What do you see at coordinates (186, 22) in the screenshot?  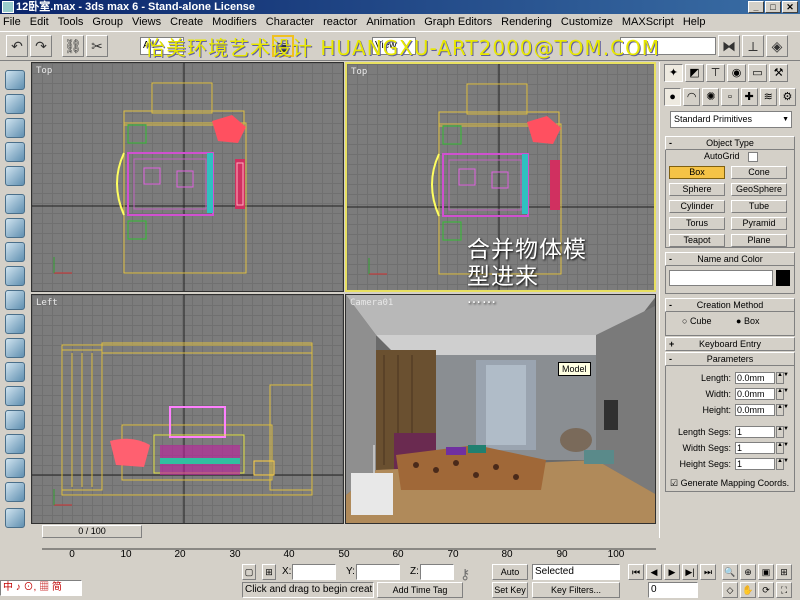 I see `menu-create: Create` at bounding box center [186, 22].